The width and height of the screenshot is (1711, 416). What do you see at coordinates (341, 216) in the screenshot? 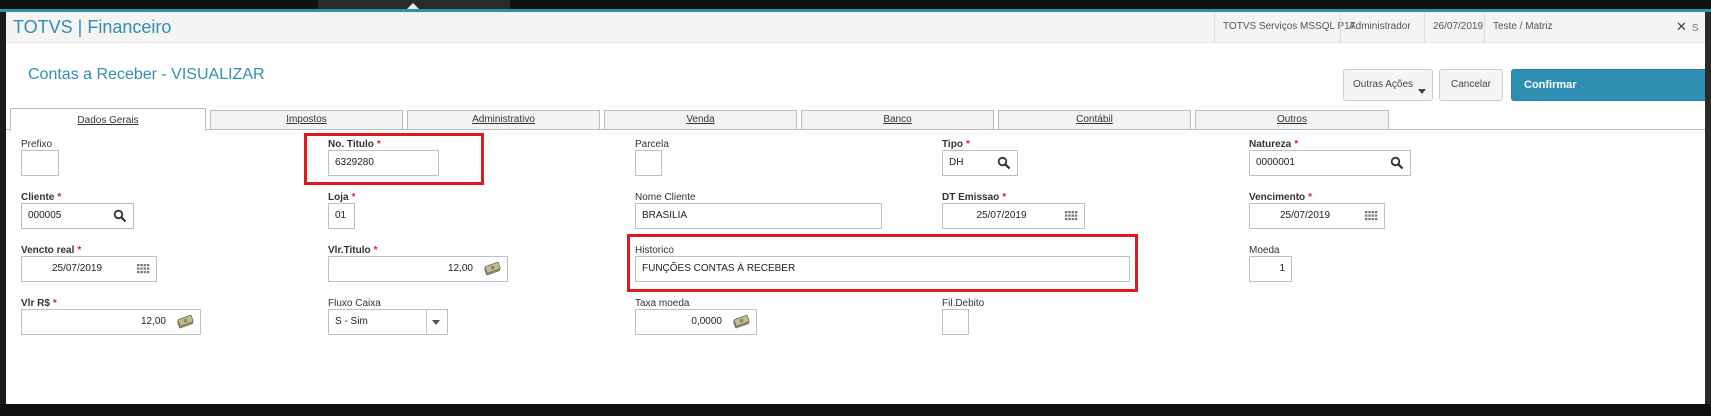
I see `loja-field: 01` at bounding box center [341, 216].